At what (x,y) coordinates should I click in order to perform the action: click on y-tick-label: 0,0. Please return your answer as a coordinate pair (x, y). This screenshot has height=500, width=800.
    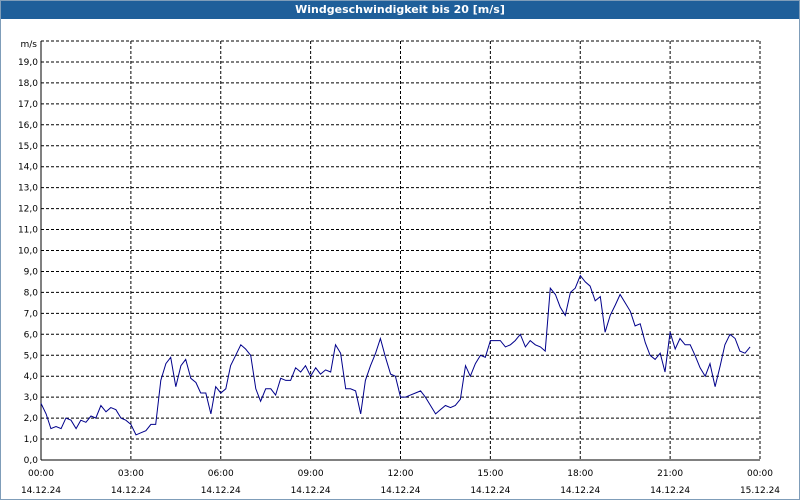
    Looking at the image, I should click on (31, 461).